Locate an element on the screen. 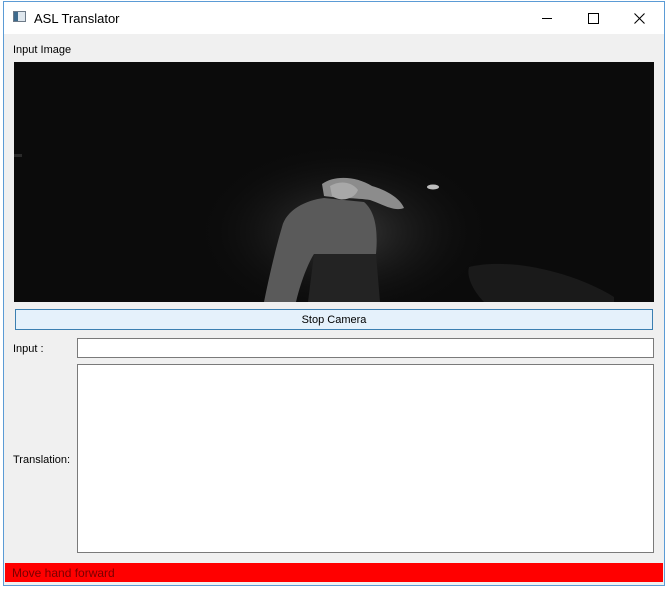 The image size is (670, 590). minimize-icon is located at coordinates (547, 18).